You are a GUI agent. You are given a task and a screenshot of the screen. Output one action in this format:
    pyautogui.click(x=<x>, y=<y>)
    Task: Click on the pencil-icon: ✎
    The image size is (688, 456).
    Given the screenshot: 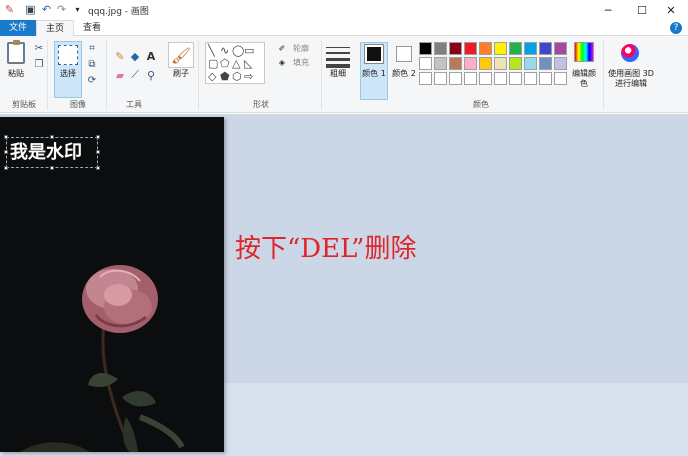 What is the action you would take?
    pyautogui.click(x=120, y=56)
    